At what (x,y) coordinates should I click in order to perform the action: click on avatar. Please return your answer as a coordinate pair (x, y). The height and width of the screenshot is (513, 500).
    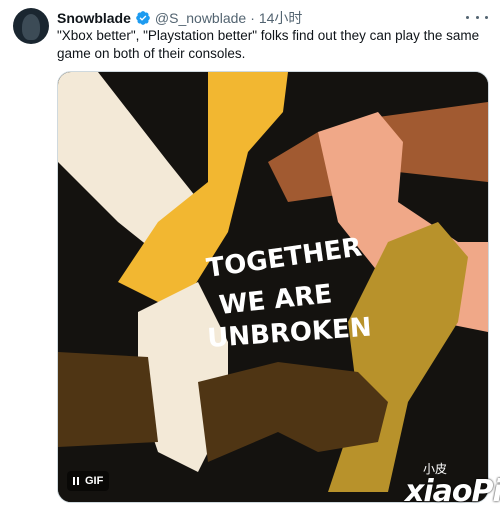
    Looking at the image, I should click on (31, 26).